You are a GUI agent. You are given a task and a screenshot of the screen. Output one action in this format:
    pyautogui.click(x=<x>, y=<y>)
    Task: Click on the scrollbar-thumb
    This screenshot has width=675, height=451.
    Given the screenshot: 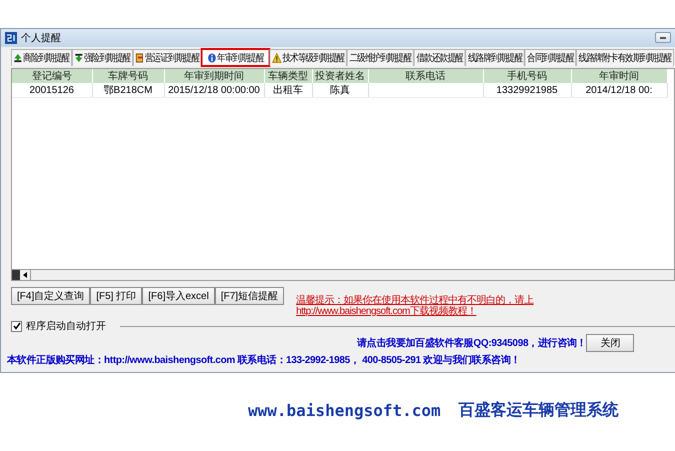 What is the action you would take?
    pyautogui.click(x=16, y=275)
    